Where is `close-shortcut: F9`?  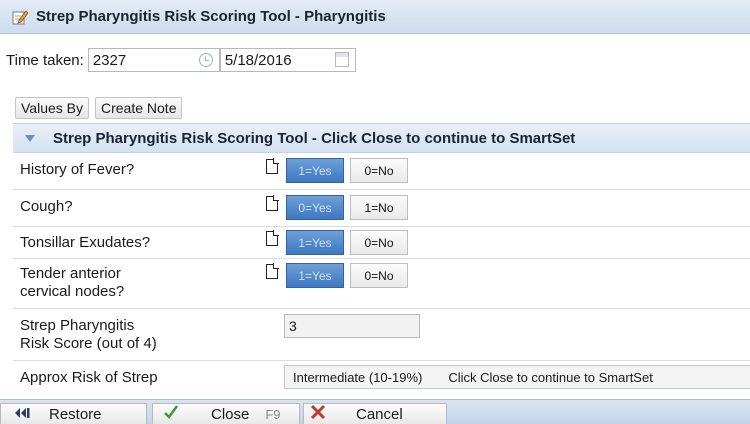 close-shortcut: F9 is located at coordinates (273, 414).